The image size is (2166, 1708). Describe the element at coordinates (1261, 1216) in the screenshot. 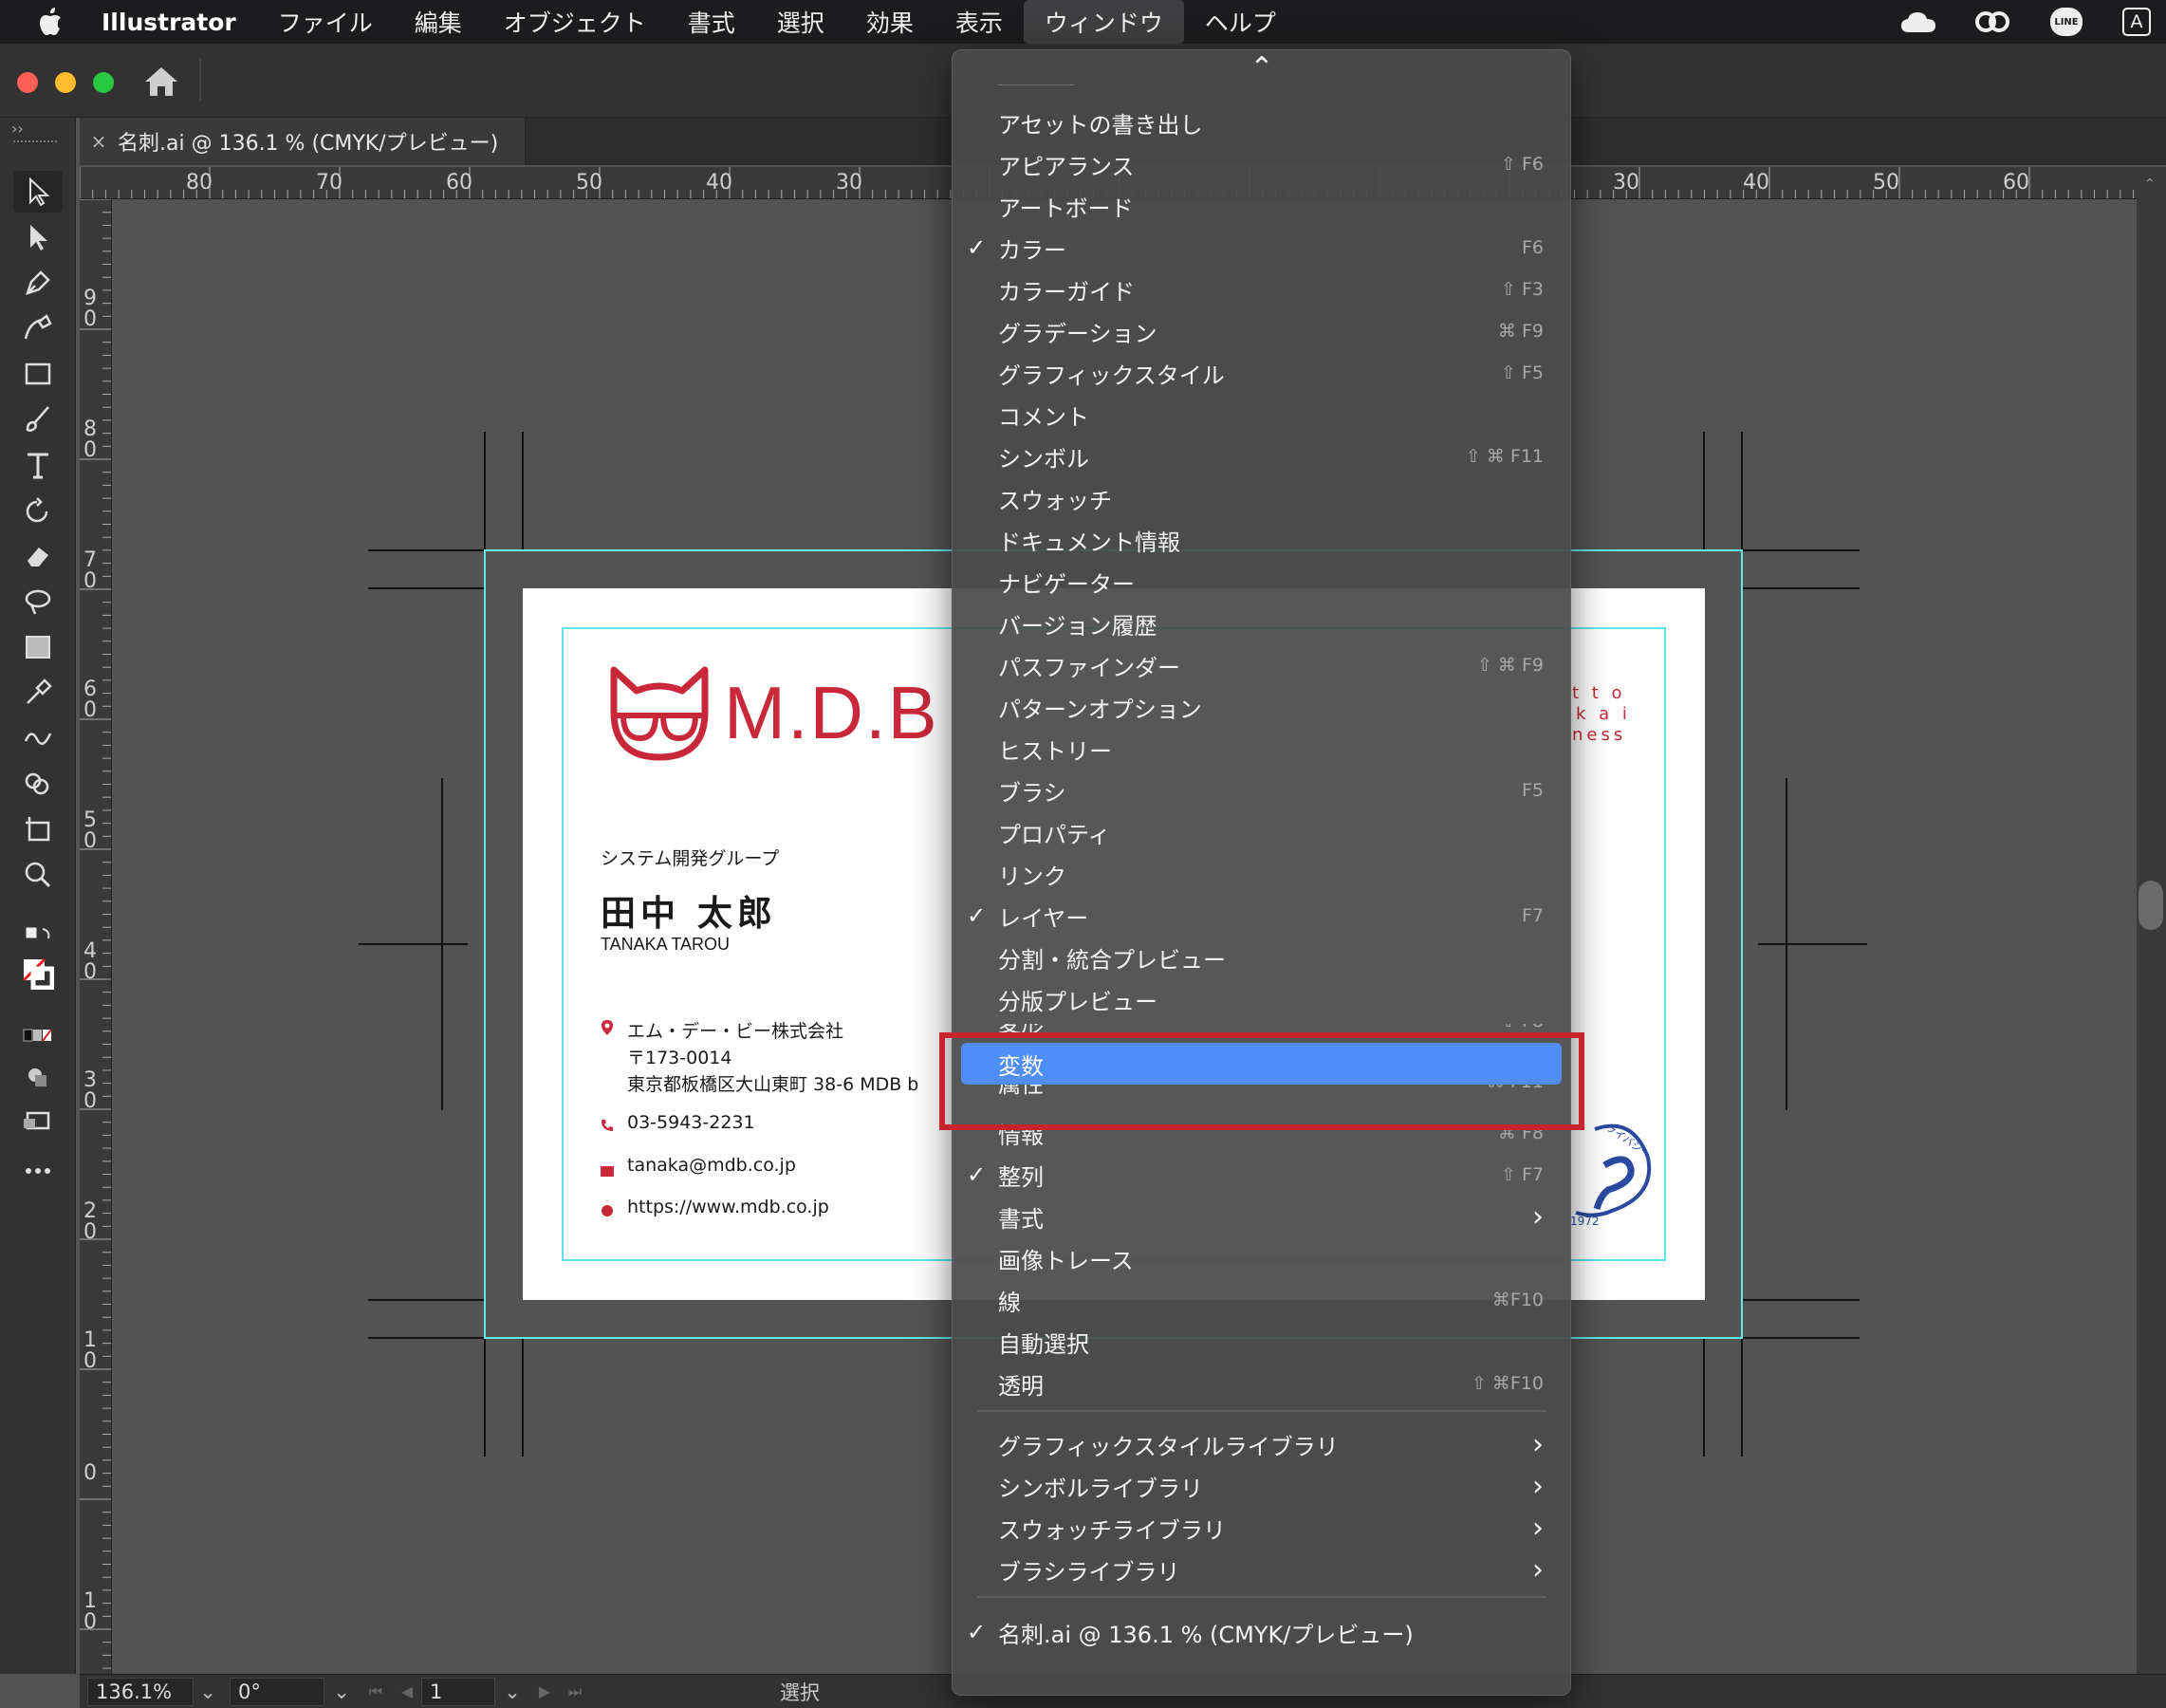

I see `menu-item-27: 書式 ›` at that location.